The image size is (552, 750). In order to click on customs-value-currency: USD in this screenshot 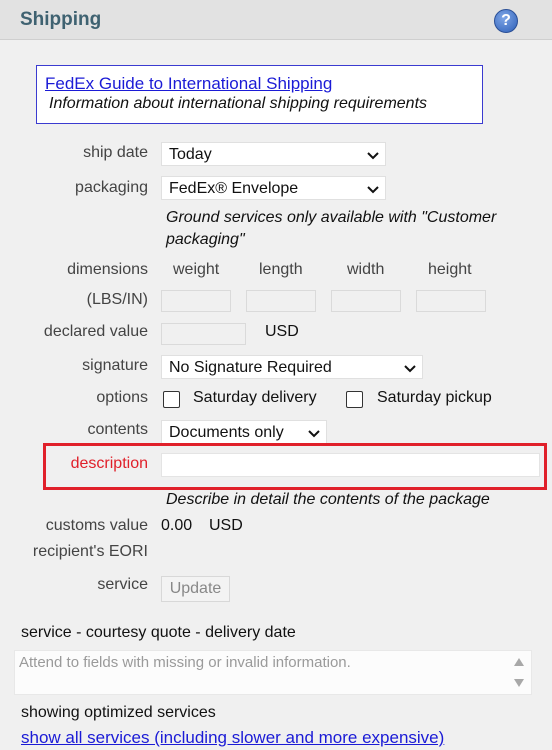, I will do `click(226, 525)`.